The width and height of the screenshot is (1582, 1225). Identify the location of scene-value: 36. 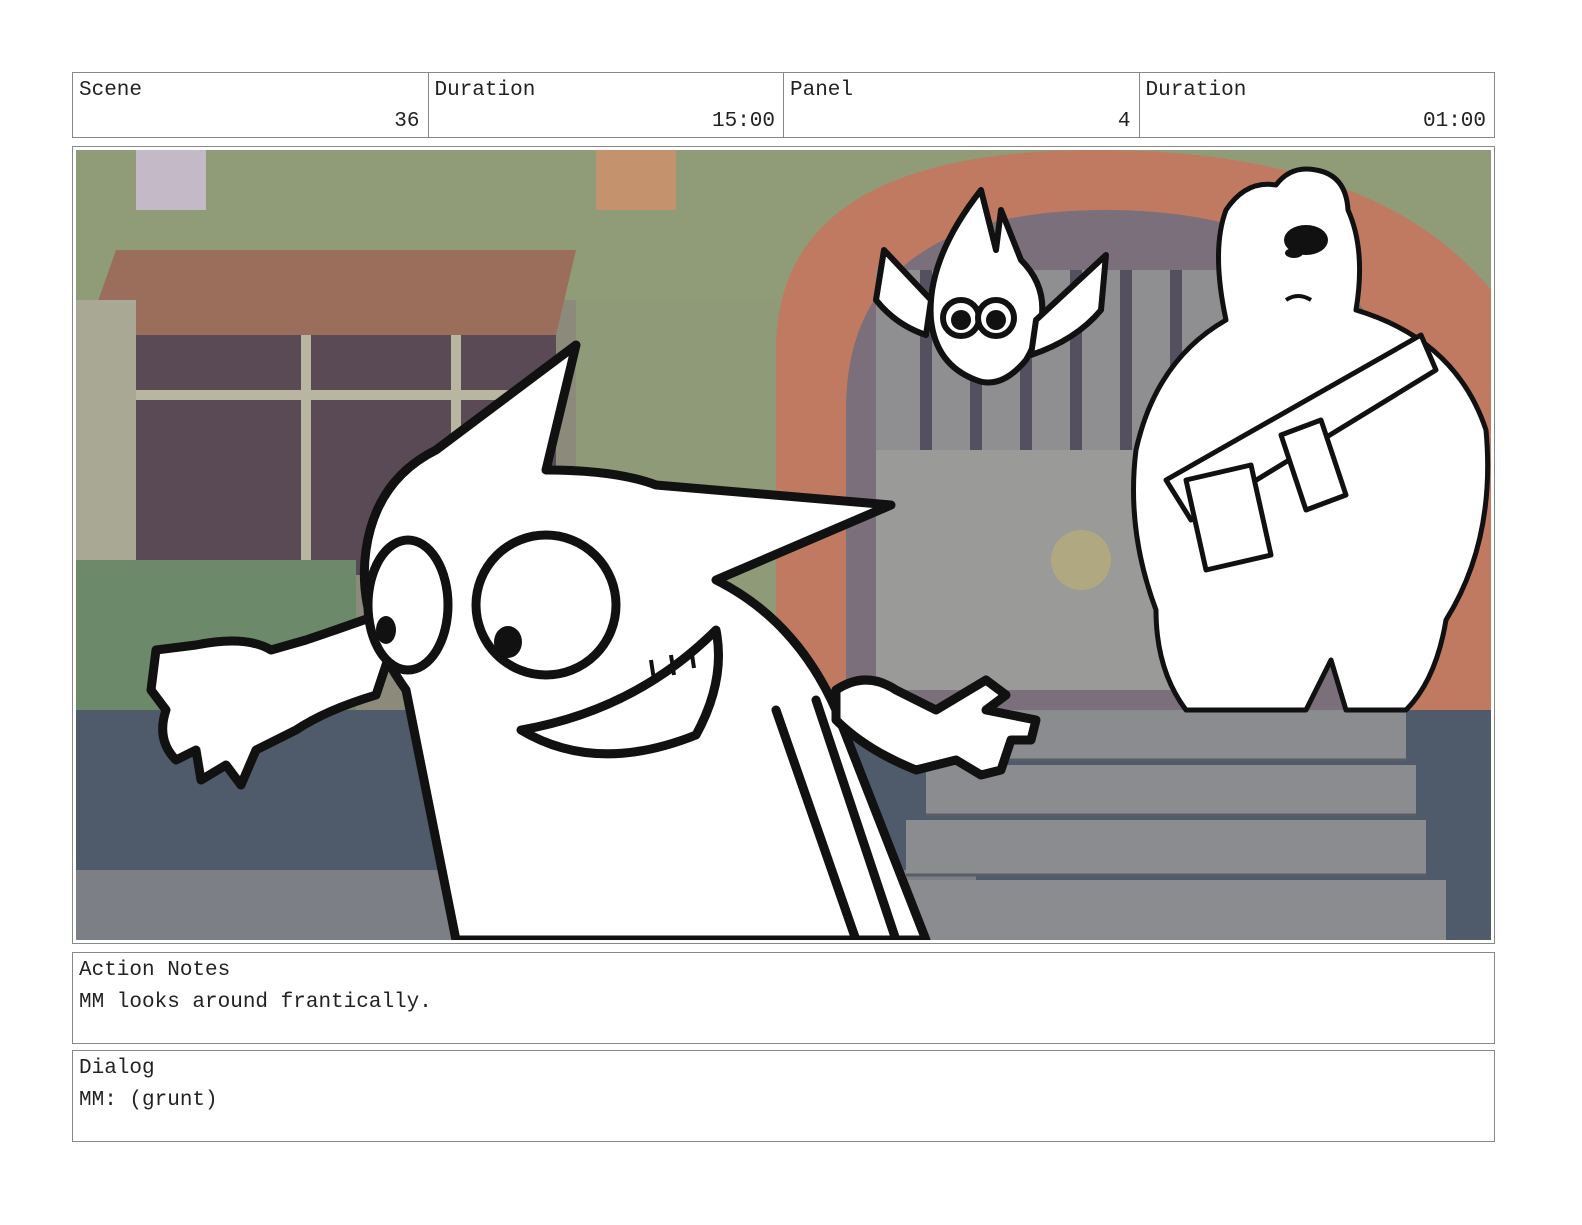
(407, 121).